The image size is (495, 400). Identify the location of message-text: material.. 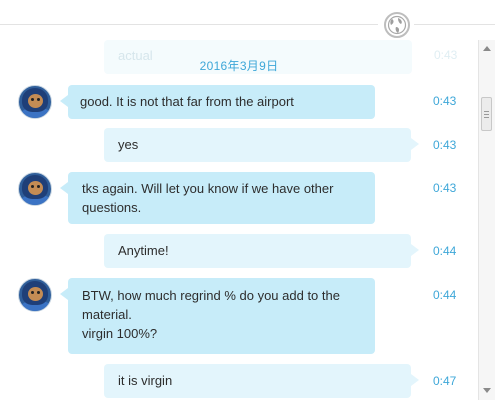
(107, 314).